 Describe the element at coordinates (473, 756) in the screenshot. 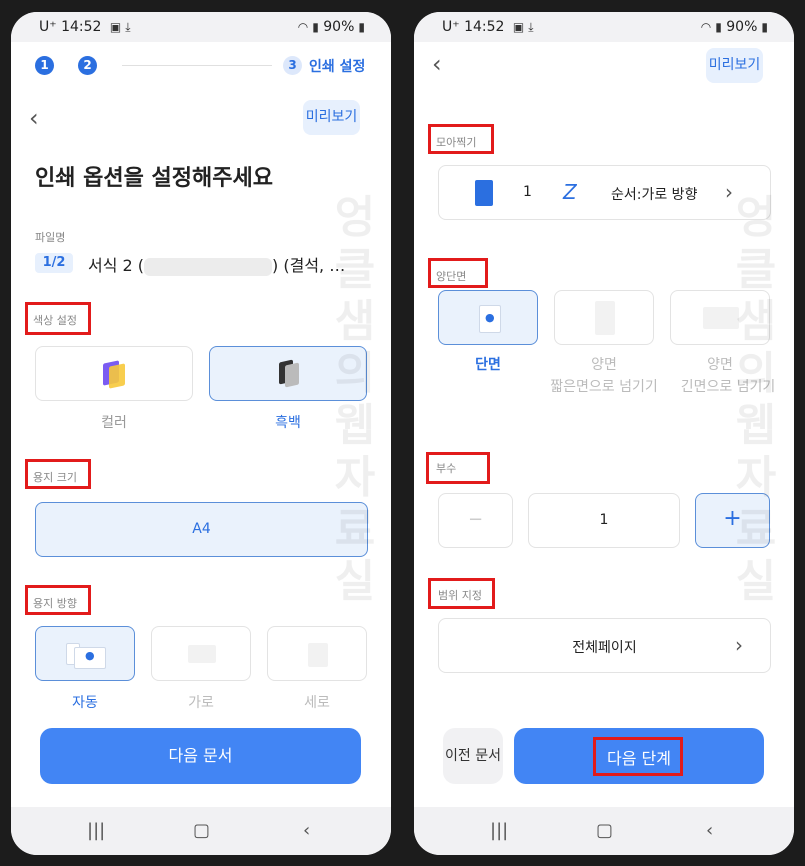

I see `previous-document-button: 이전 문서` at that location.